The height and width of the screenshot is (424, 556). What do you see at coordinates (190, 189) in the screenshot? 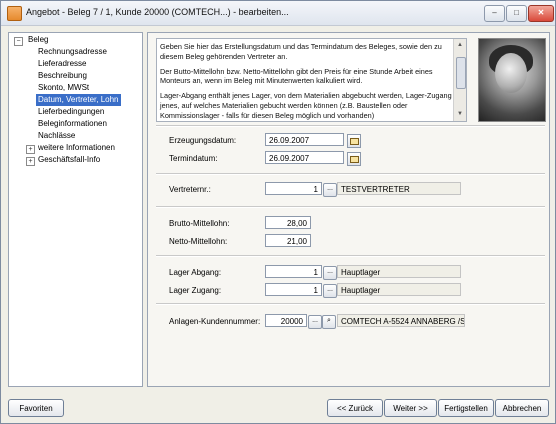
I see `vertreter-label: Vertreternr.:` at bounding box center [190, 189].